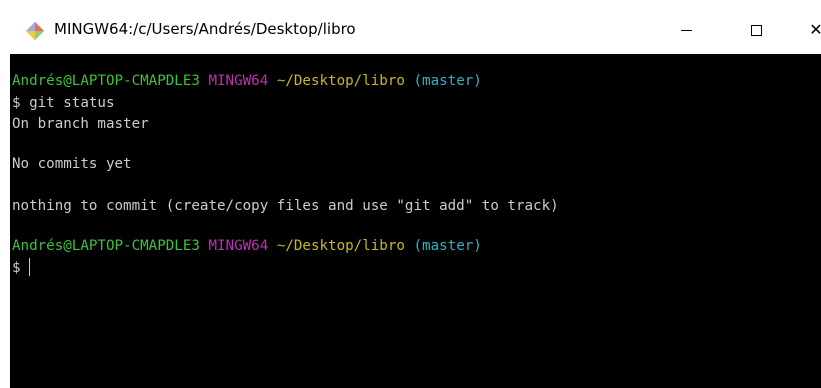 The image size is (821, 388). What do you see at coordinates (205, 29) in the screenshot?
I see `window-title: MINGW64:/c/Users/Andrés/Desktop/libro` at bounding box center [205, 29].